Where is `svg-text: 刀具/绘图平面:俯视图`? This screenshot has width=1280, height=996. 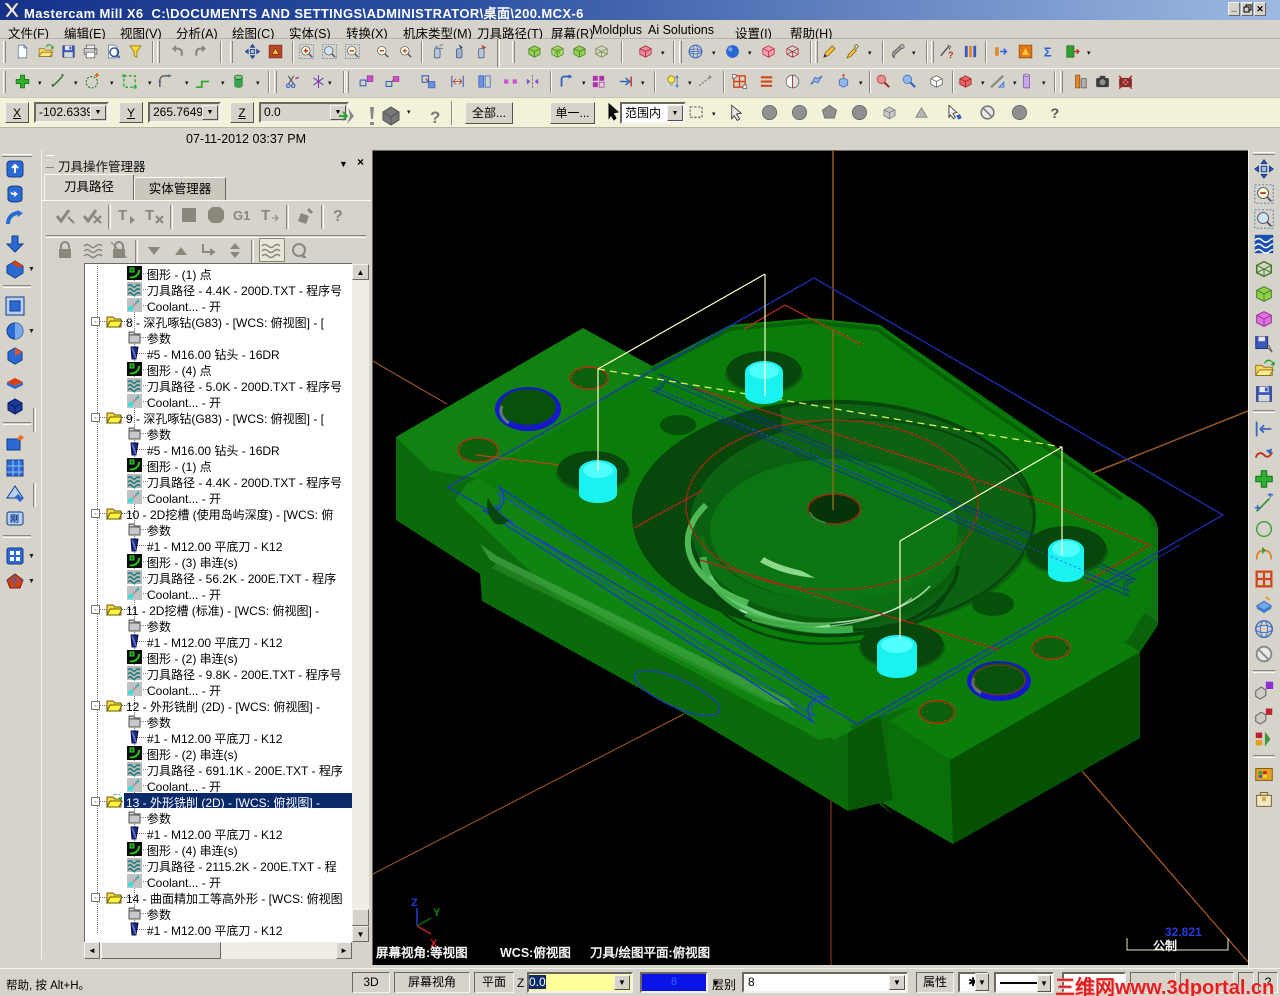 svg-text: 刀具/绘图平面:俯视图 is located at coordinates (650, 952).